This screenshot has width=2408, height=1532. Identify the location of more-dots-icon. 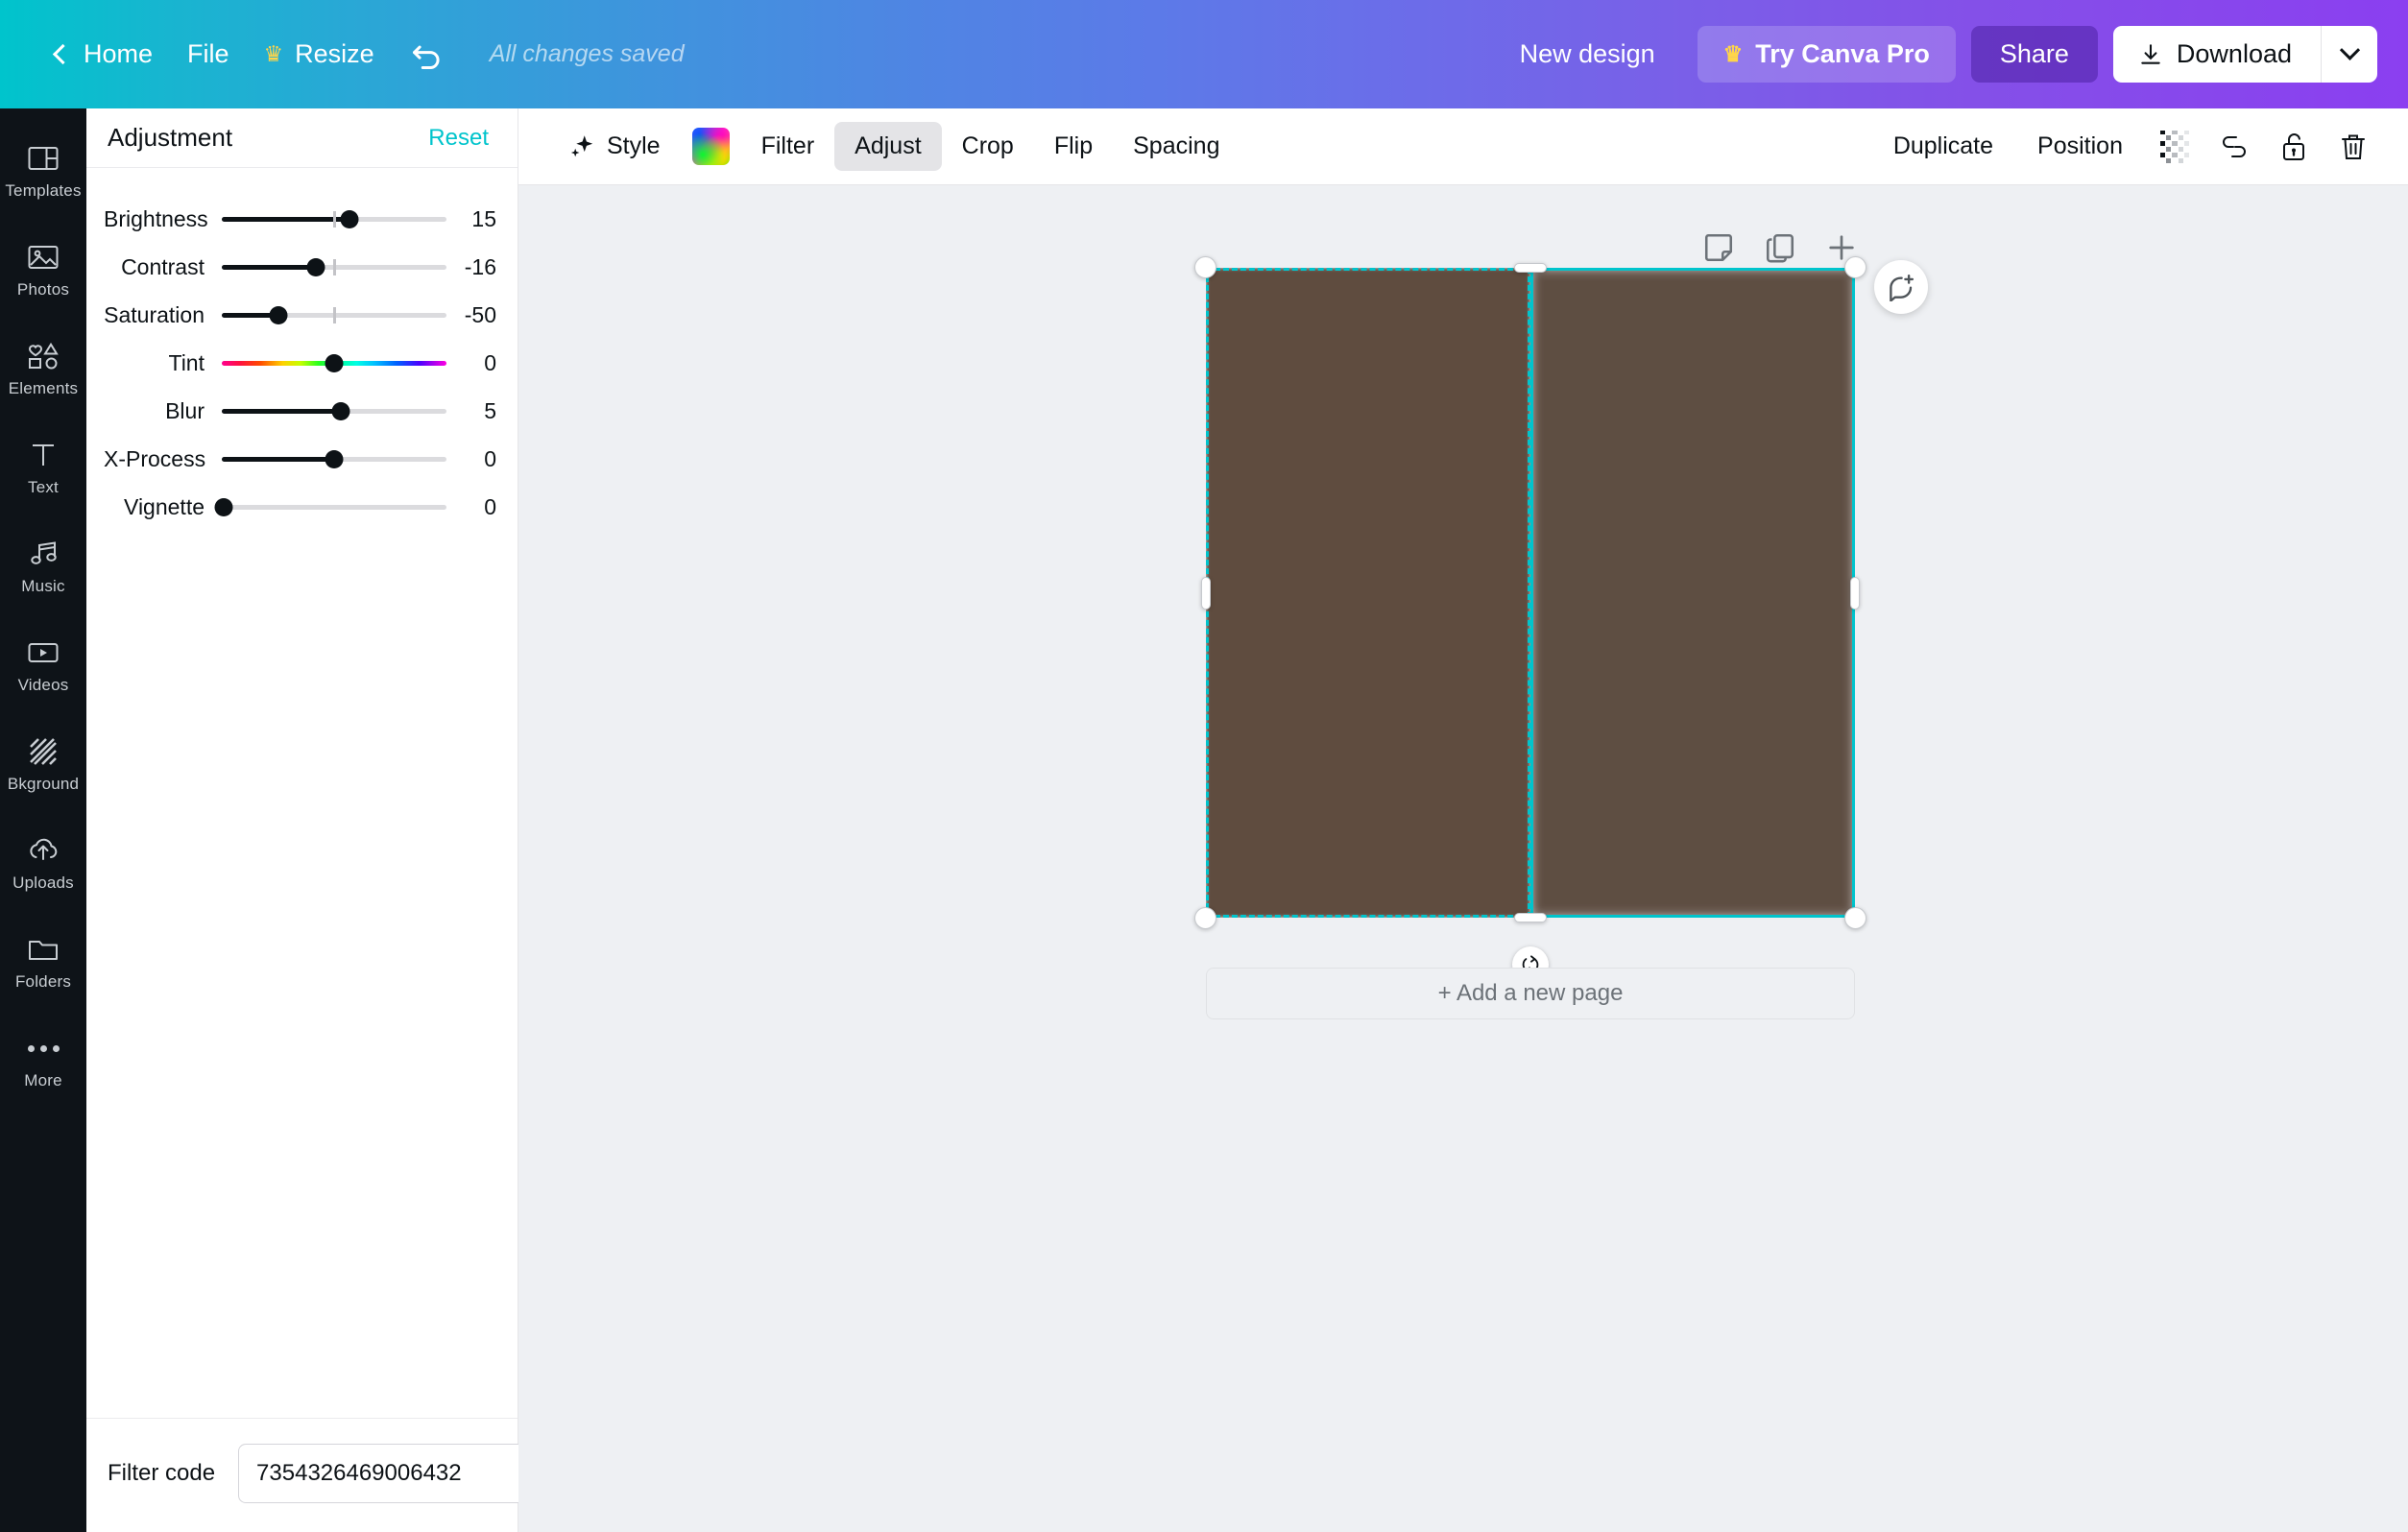
(43, 1048).